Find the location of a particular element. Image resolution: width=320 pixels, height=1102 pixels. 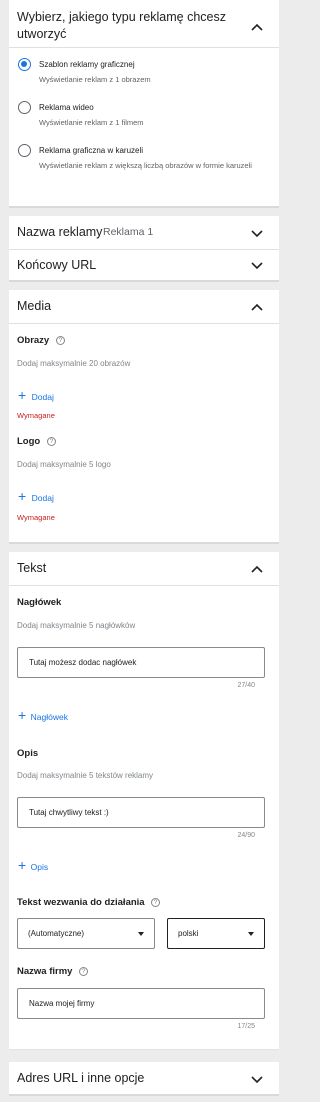

add-headline-label: Nagłówek is located at coordinates (49, 717).